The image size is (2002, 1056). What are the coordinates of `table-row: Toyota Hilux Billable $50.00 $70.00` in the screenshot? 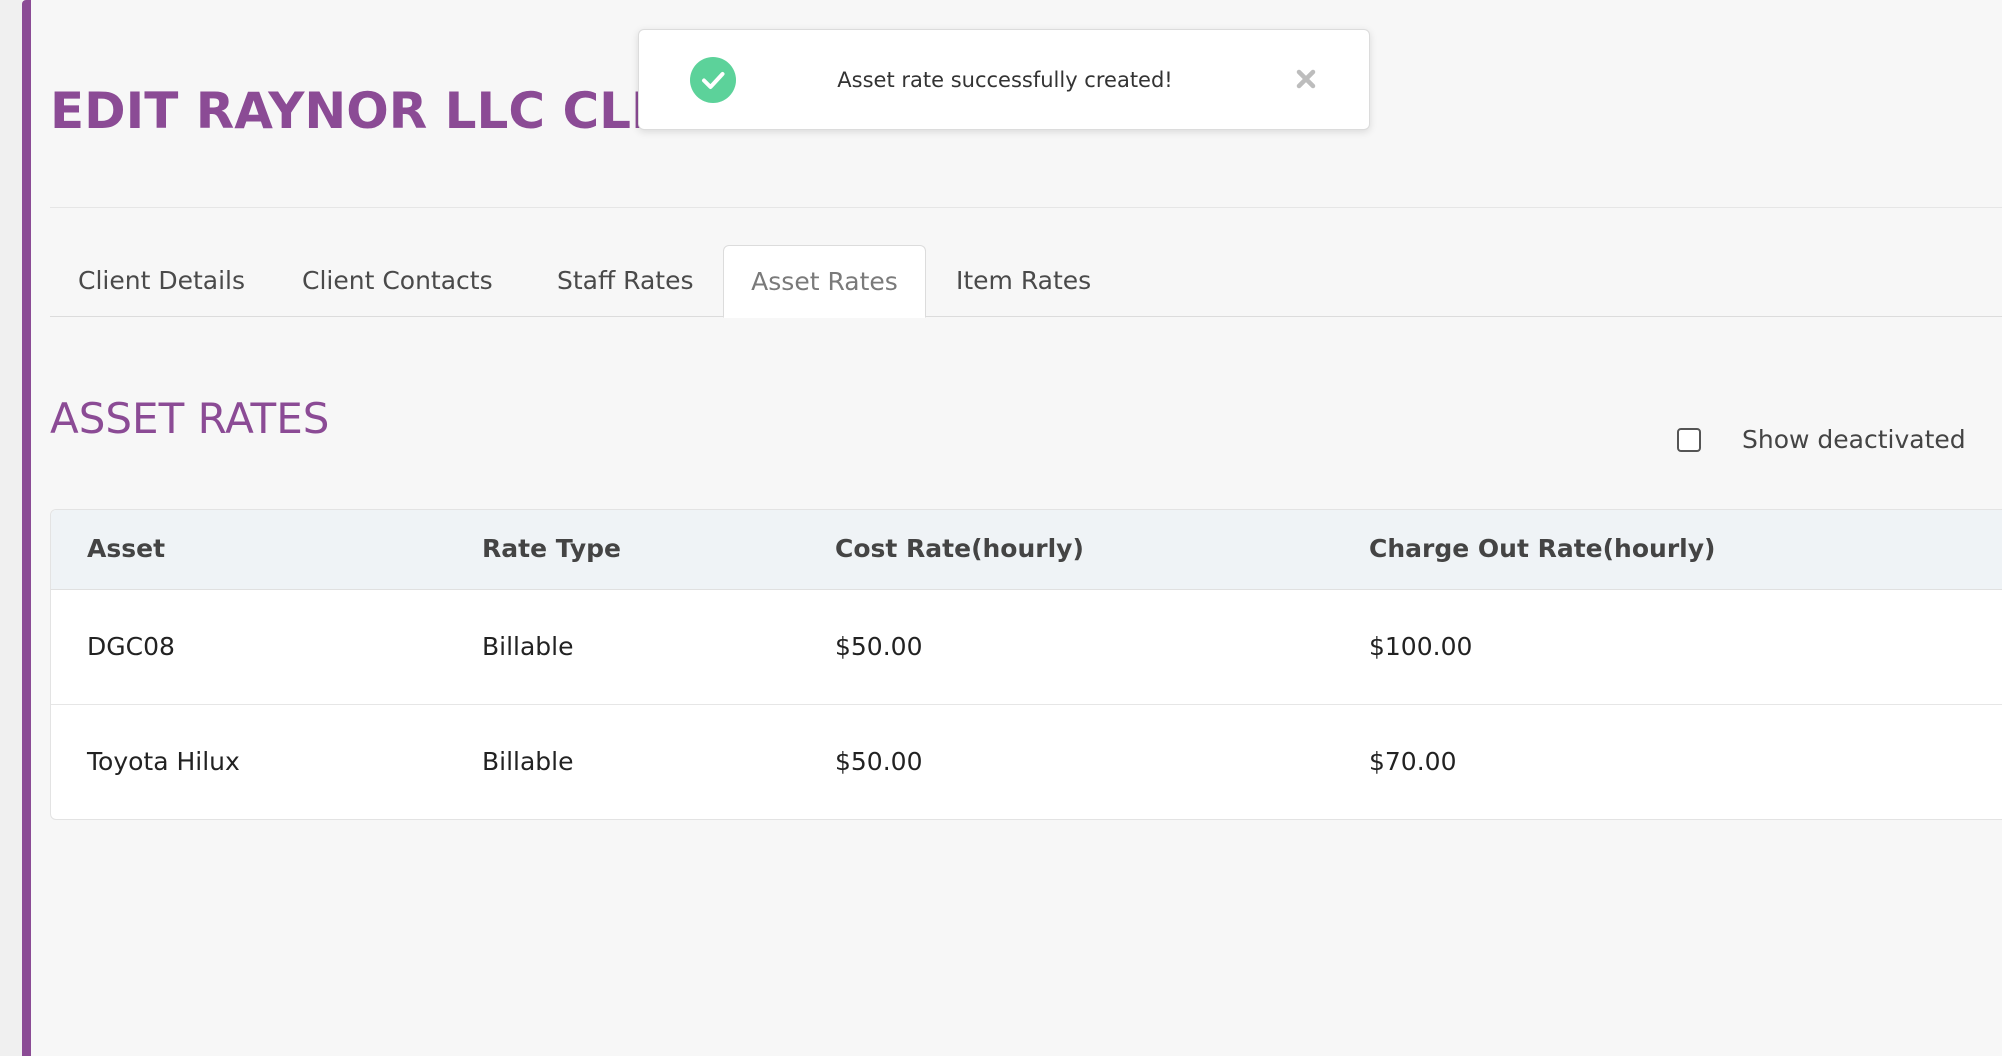 It's located at (1026, 762).